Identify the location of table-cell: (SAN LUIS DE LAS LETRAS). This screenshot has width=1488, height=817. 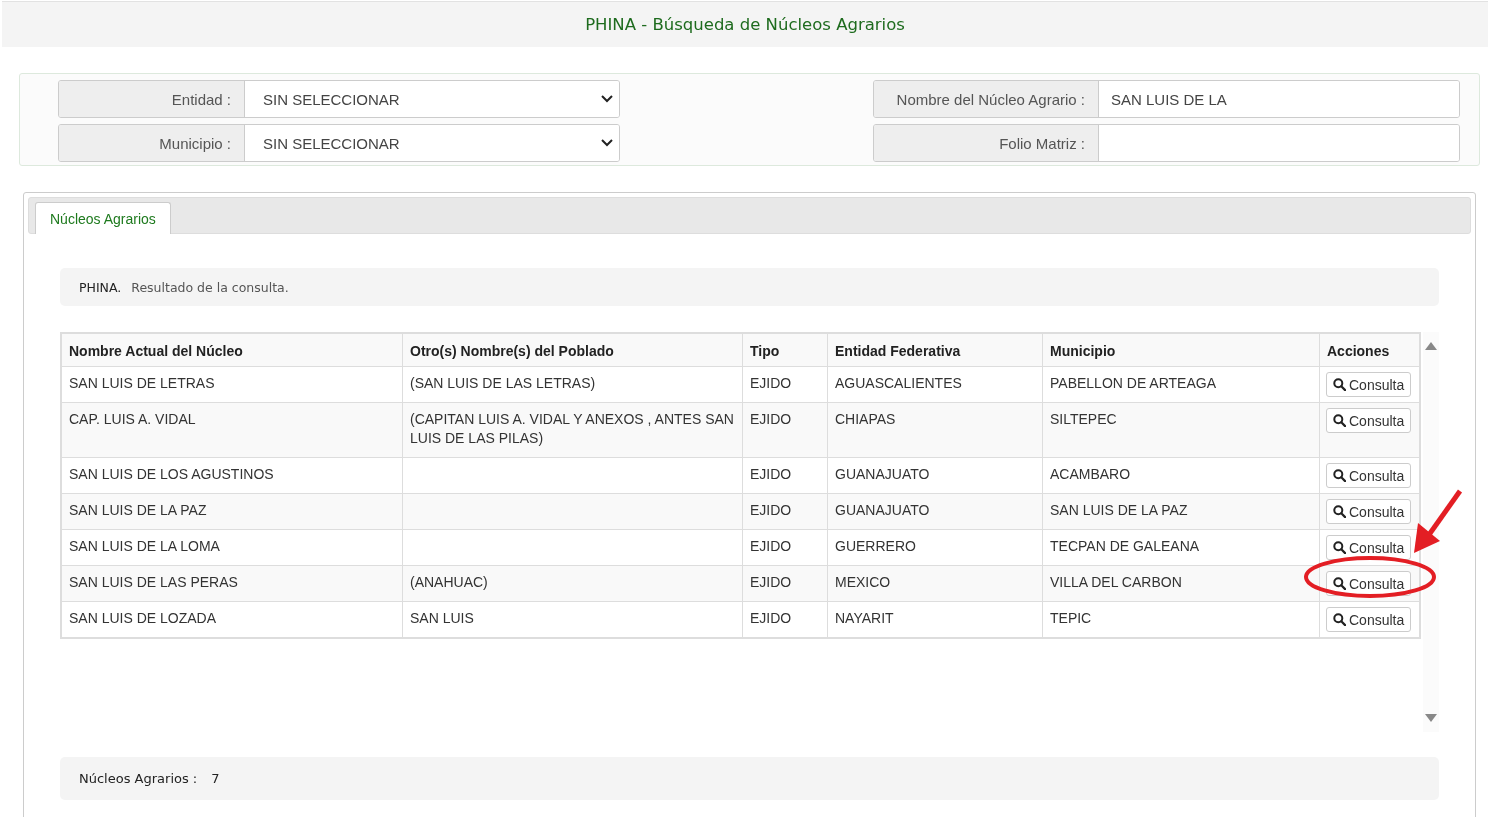
(572, 384).